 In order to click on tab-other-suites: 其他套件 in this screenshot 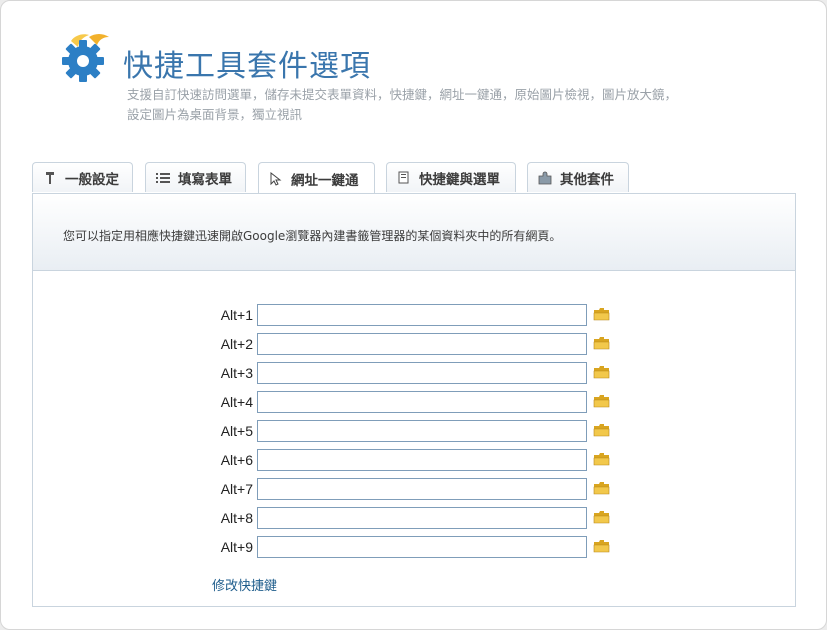, I will do `click(578, 177)`.